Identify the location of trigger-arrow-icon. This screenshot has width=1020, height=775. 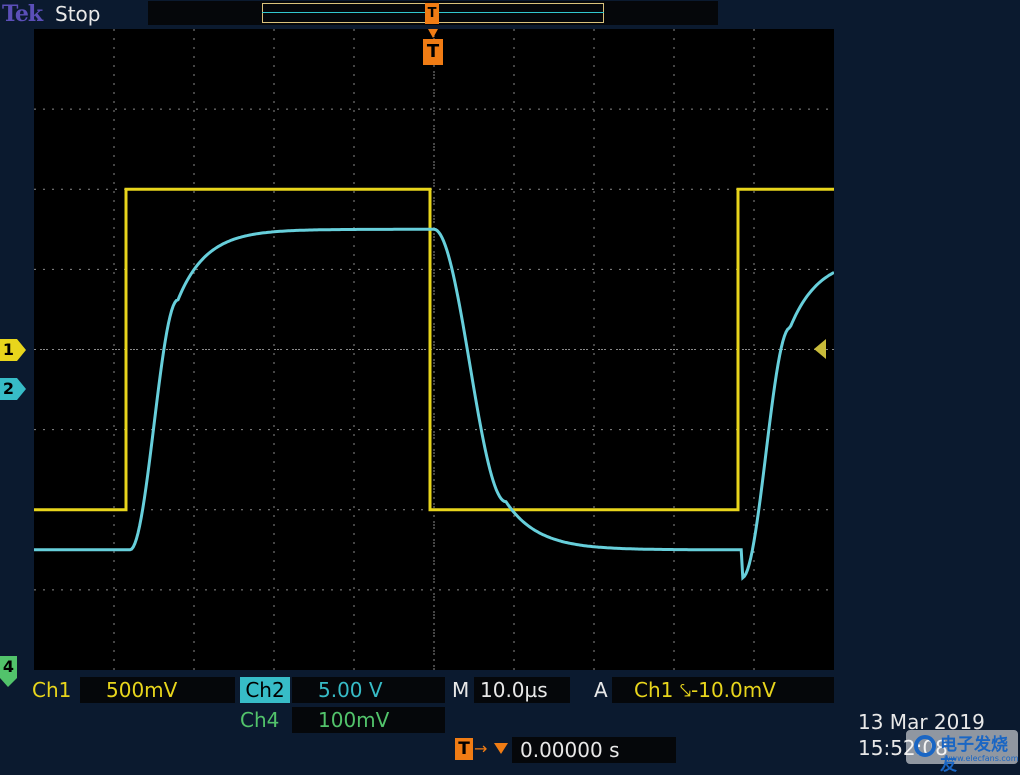
(433, 33).